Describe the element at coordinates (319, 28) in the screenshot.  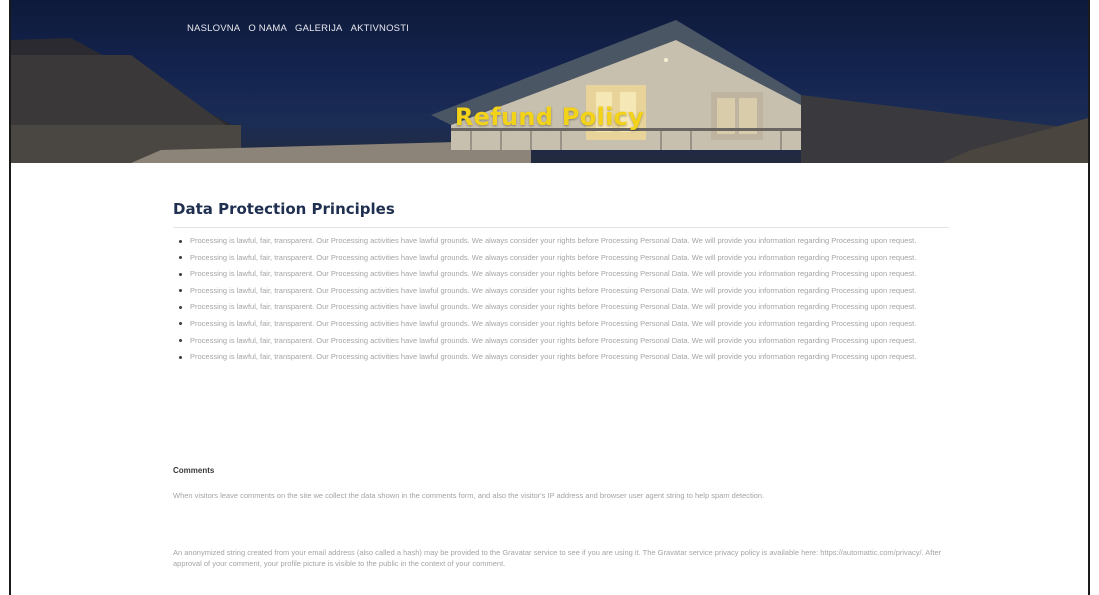
I see `nav-item-galerija: GALERIJA` at that location.